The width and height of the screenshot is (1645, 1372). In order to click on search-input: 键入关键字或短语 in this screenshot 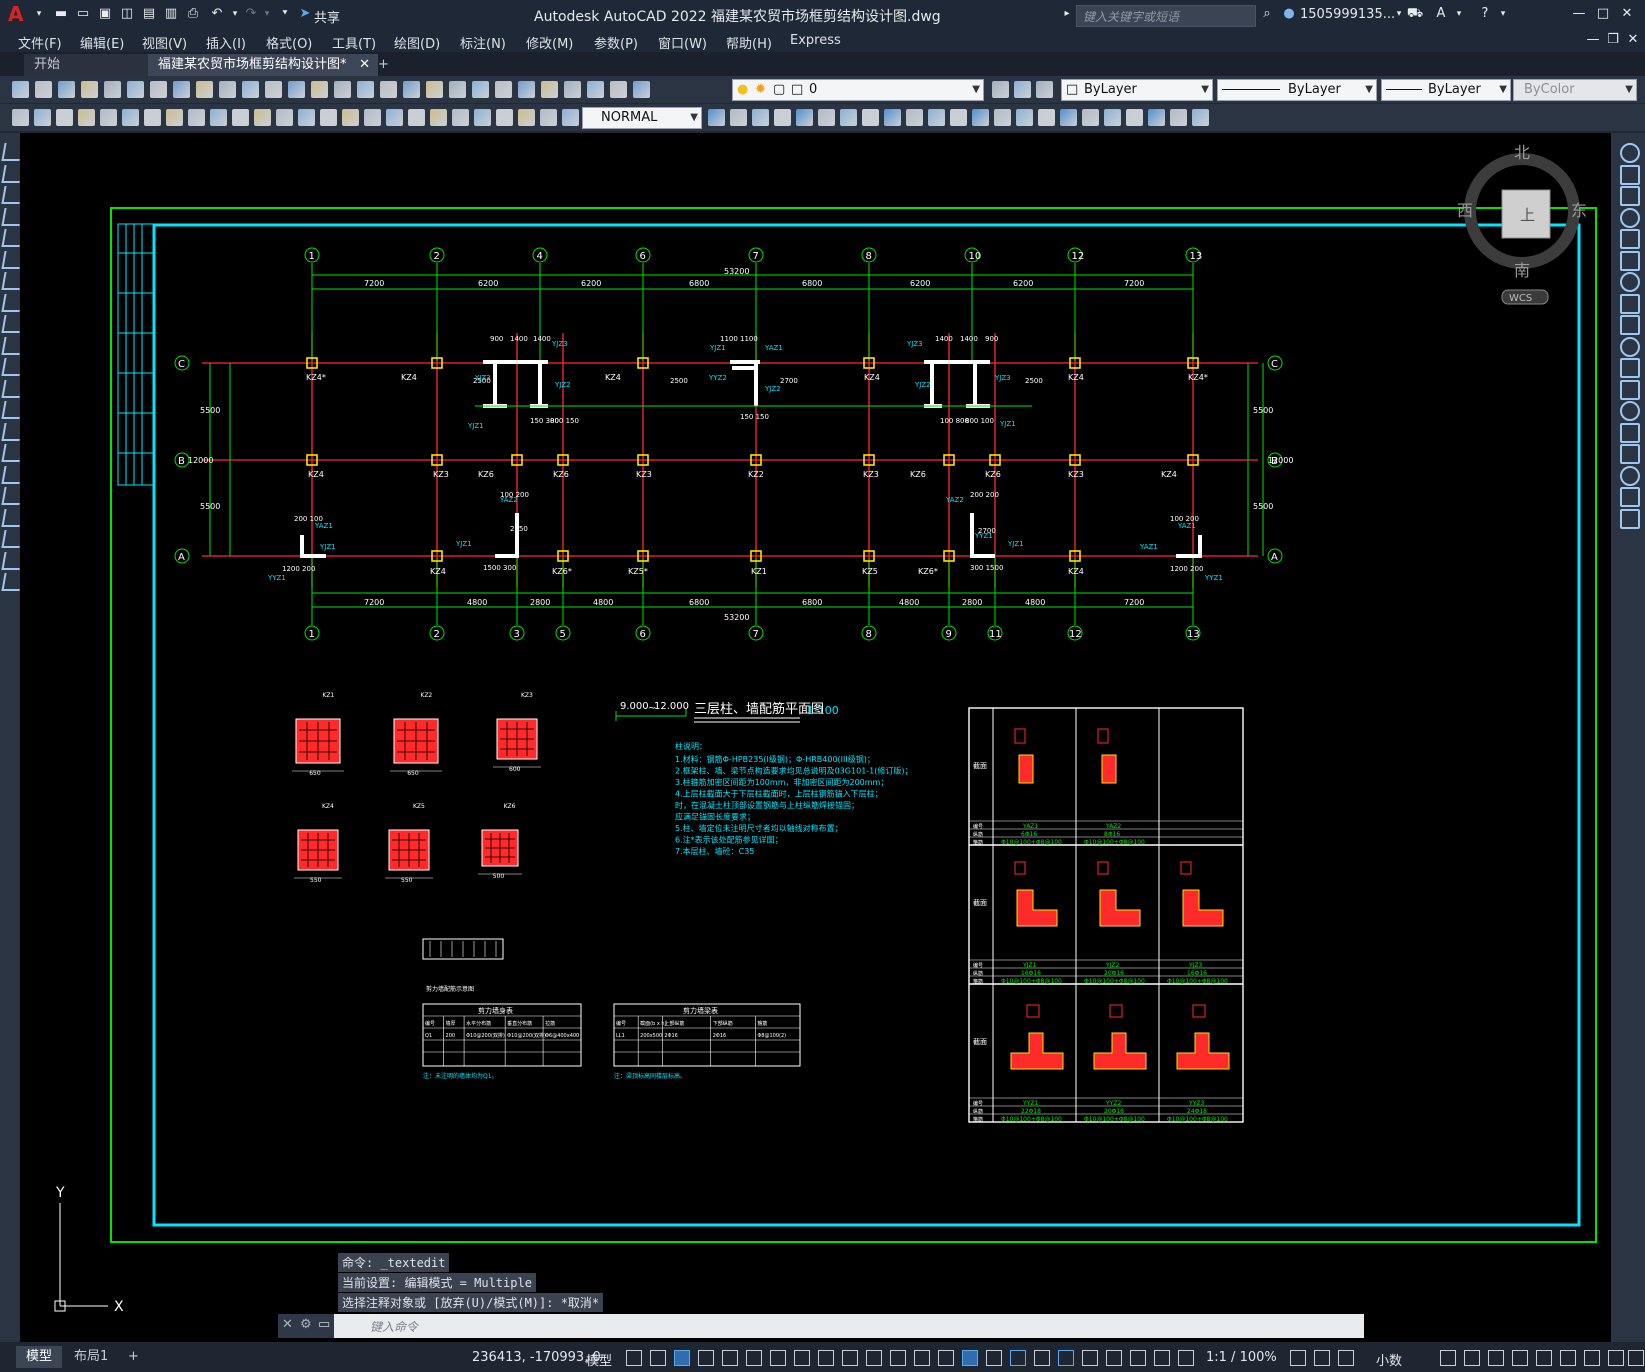, I will do `click(1166, 16)`.